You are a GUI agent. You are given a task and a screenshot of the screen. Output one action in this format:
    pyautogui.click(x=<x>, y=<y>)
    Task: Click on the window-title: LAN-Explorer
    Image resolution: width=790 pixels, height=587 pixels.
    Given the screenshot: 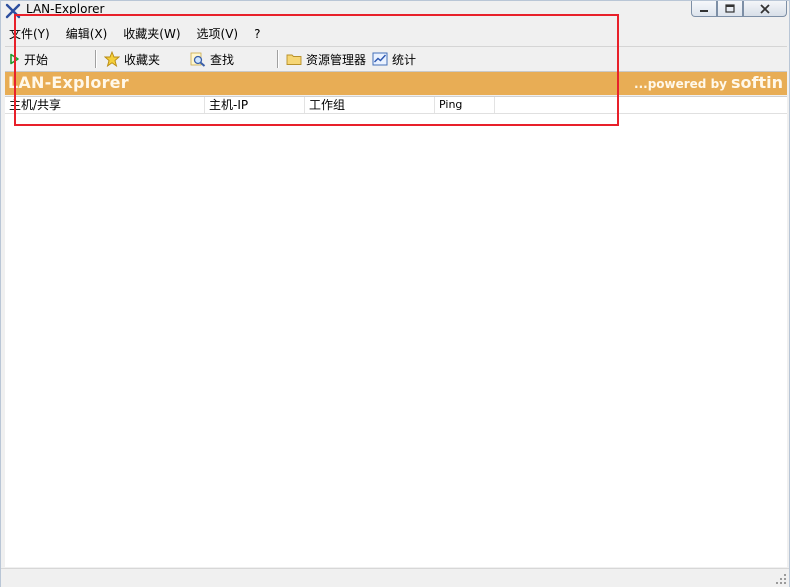 What is the action you would take?
    pyautogui.click(x=65, y=9)
    